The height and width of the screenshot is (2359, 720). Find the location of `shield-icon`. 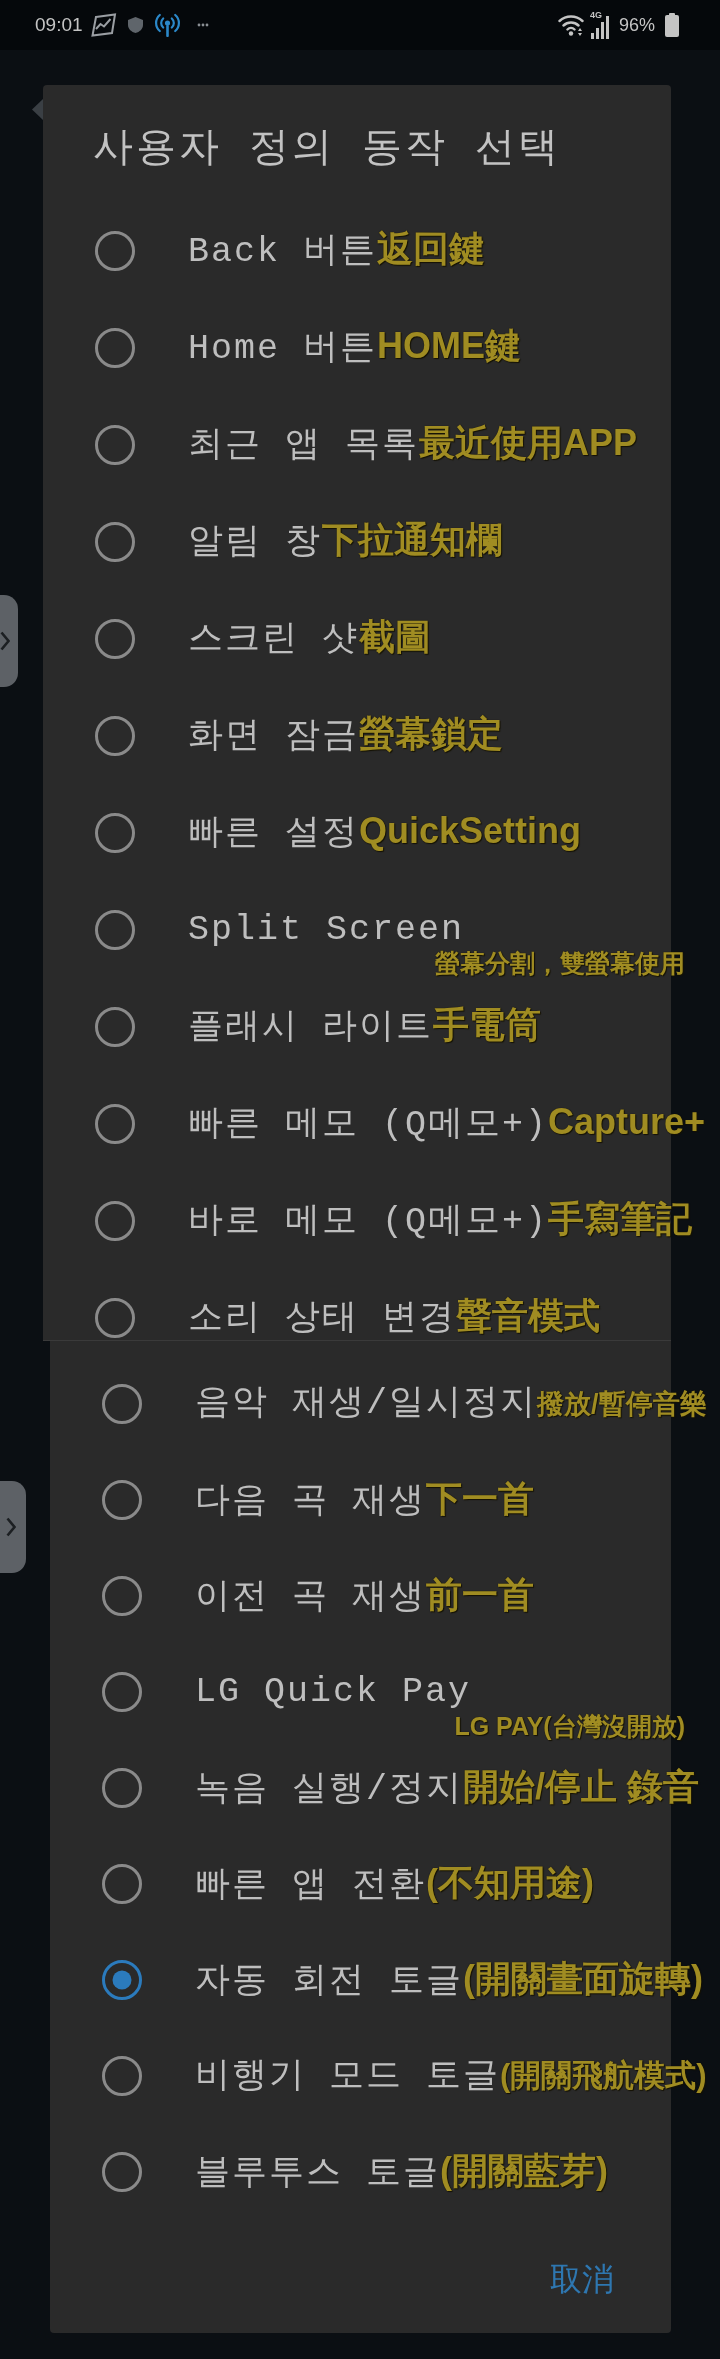

shield-icon is located at coordinates (135, 25).